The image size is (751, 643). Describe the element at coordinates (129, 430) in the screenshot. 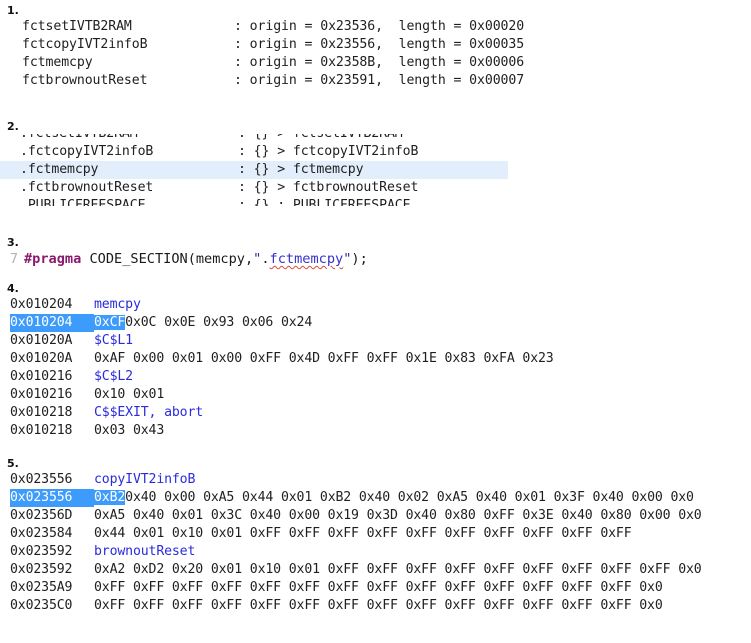

I see `byte-values: 0x03 0x43` at that location.